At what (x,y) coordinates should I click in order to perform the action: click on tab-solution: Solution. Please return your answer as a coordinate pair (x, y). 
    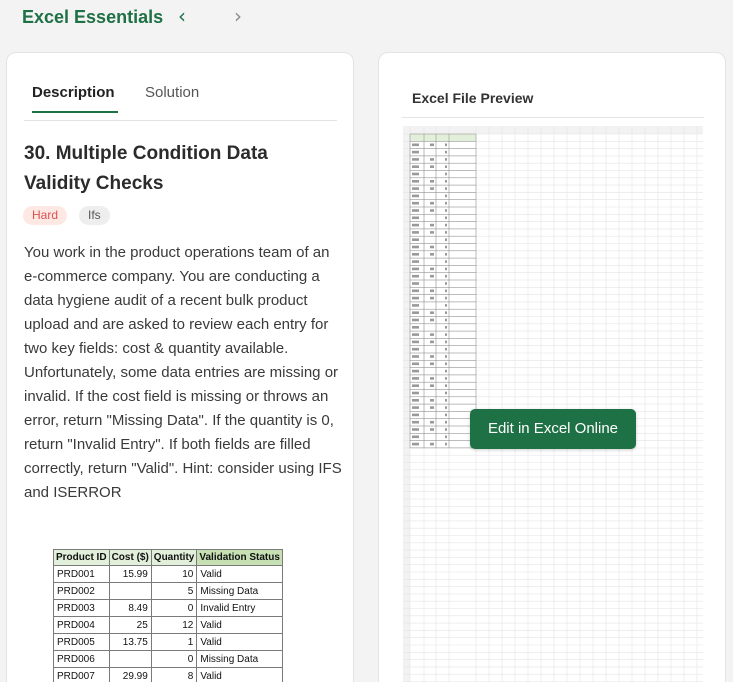
    Looking at the image, I should click on (172, 92).